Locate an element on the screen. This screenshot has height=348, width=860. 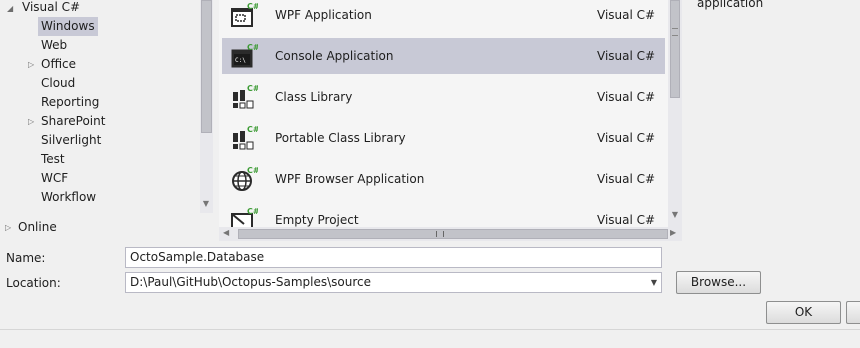
template-row-portable-class-library: C# Portable Class Library Visual C# is located at coordinates (443, 138).